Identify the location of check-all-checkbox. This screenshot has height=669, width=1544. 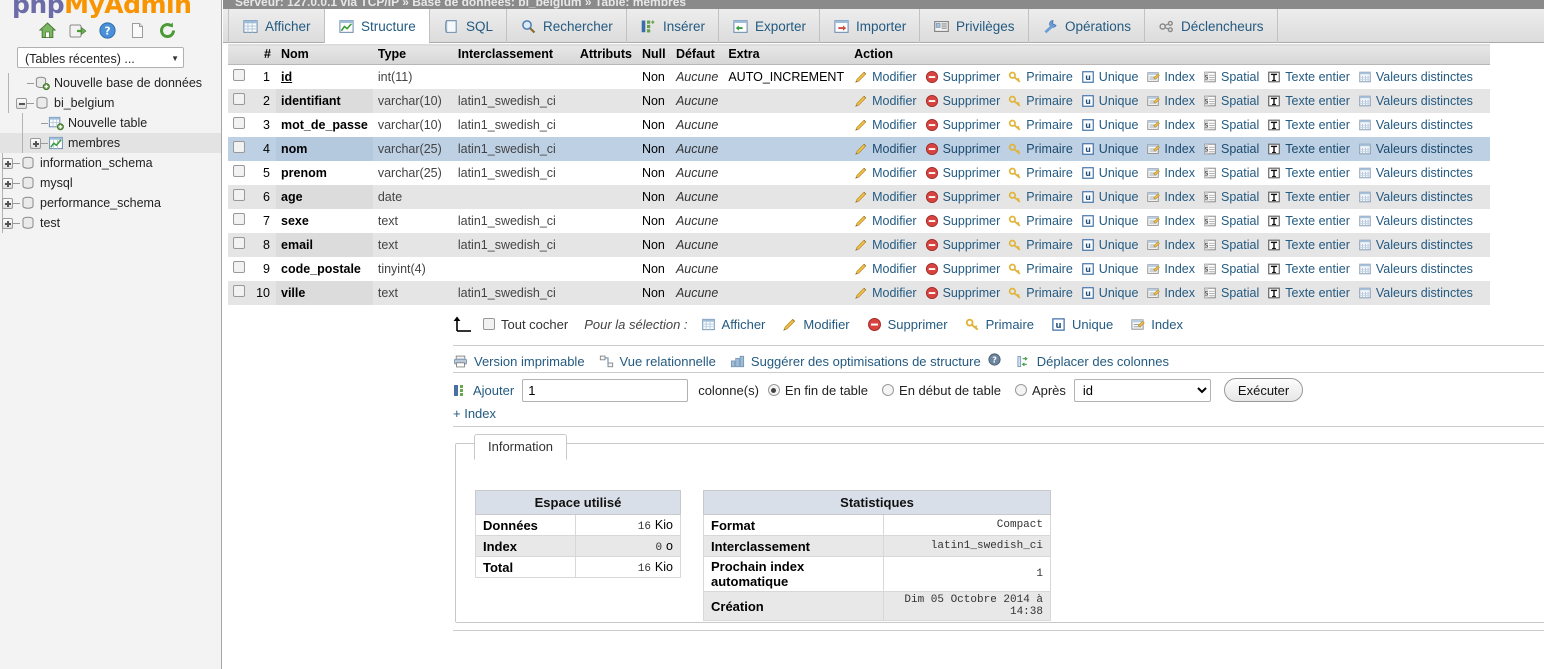
(489, 324).